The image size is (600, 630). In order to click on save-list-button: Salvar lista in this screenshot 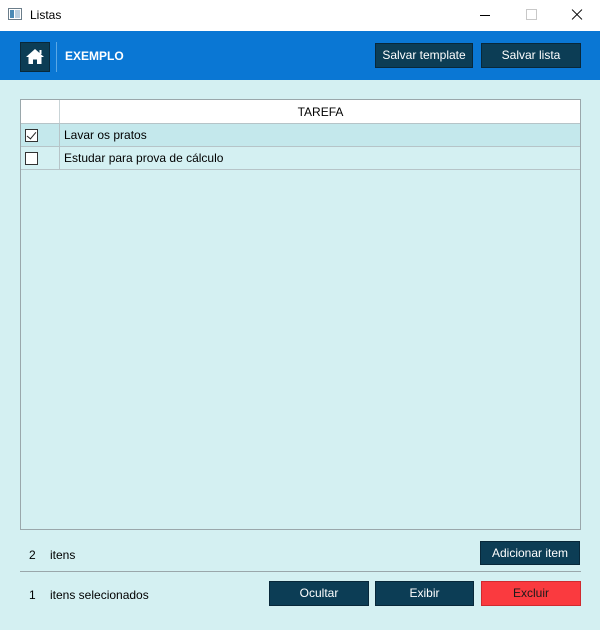, I will do `click(531, 55)`.